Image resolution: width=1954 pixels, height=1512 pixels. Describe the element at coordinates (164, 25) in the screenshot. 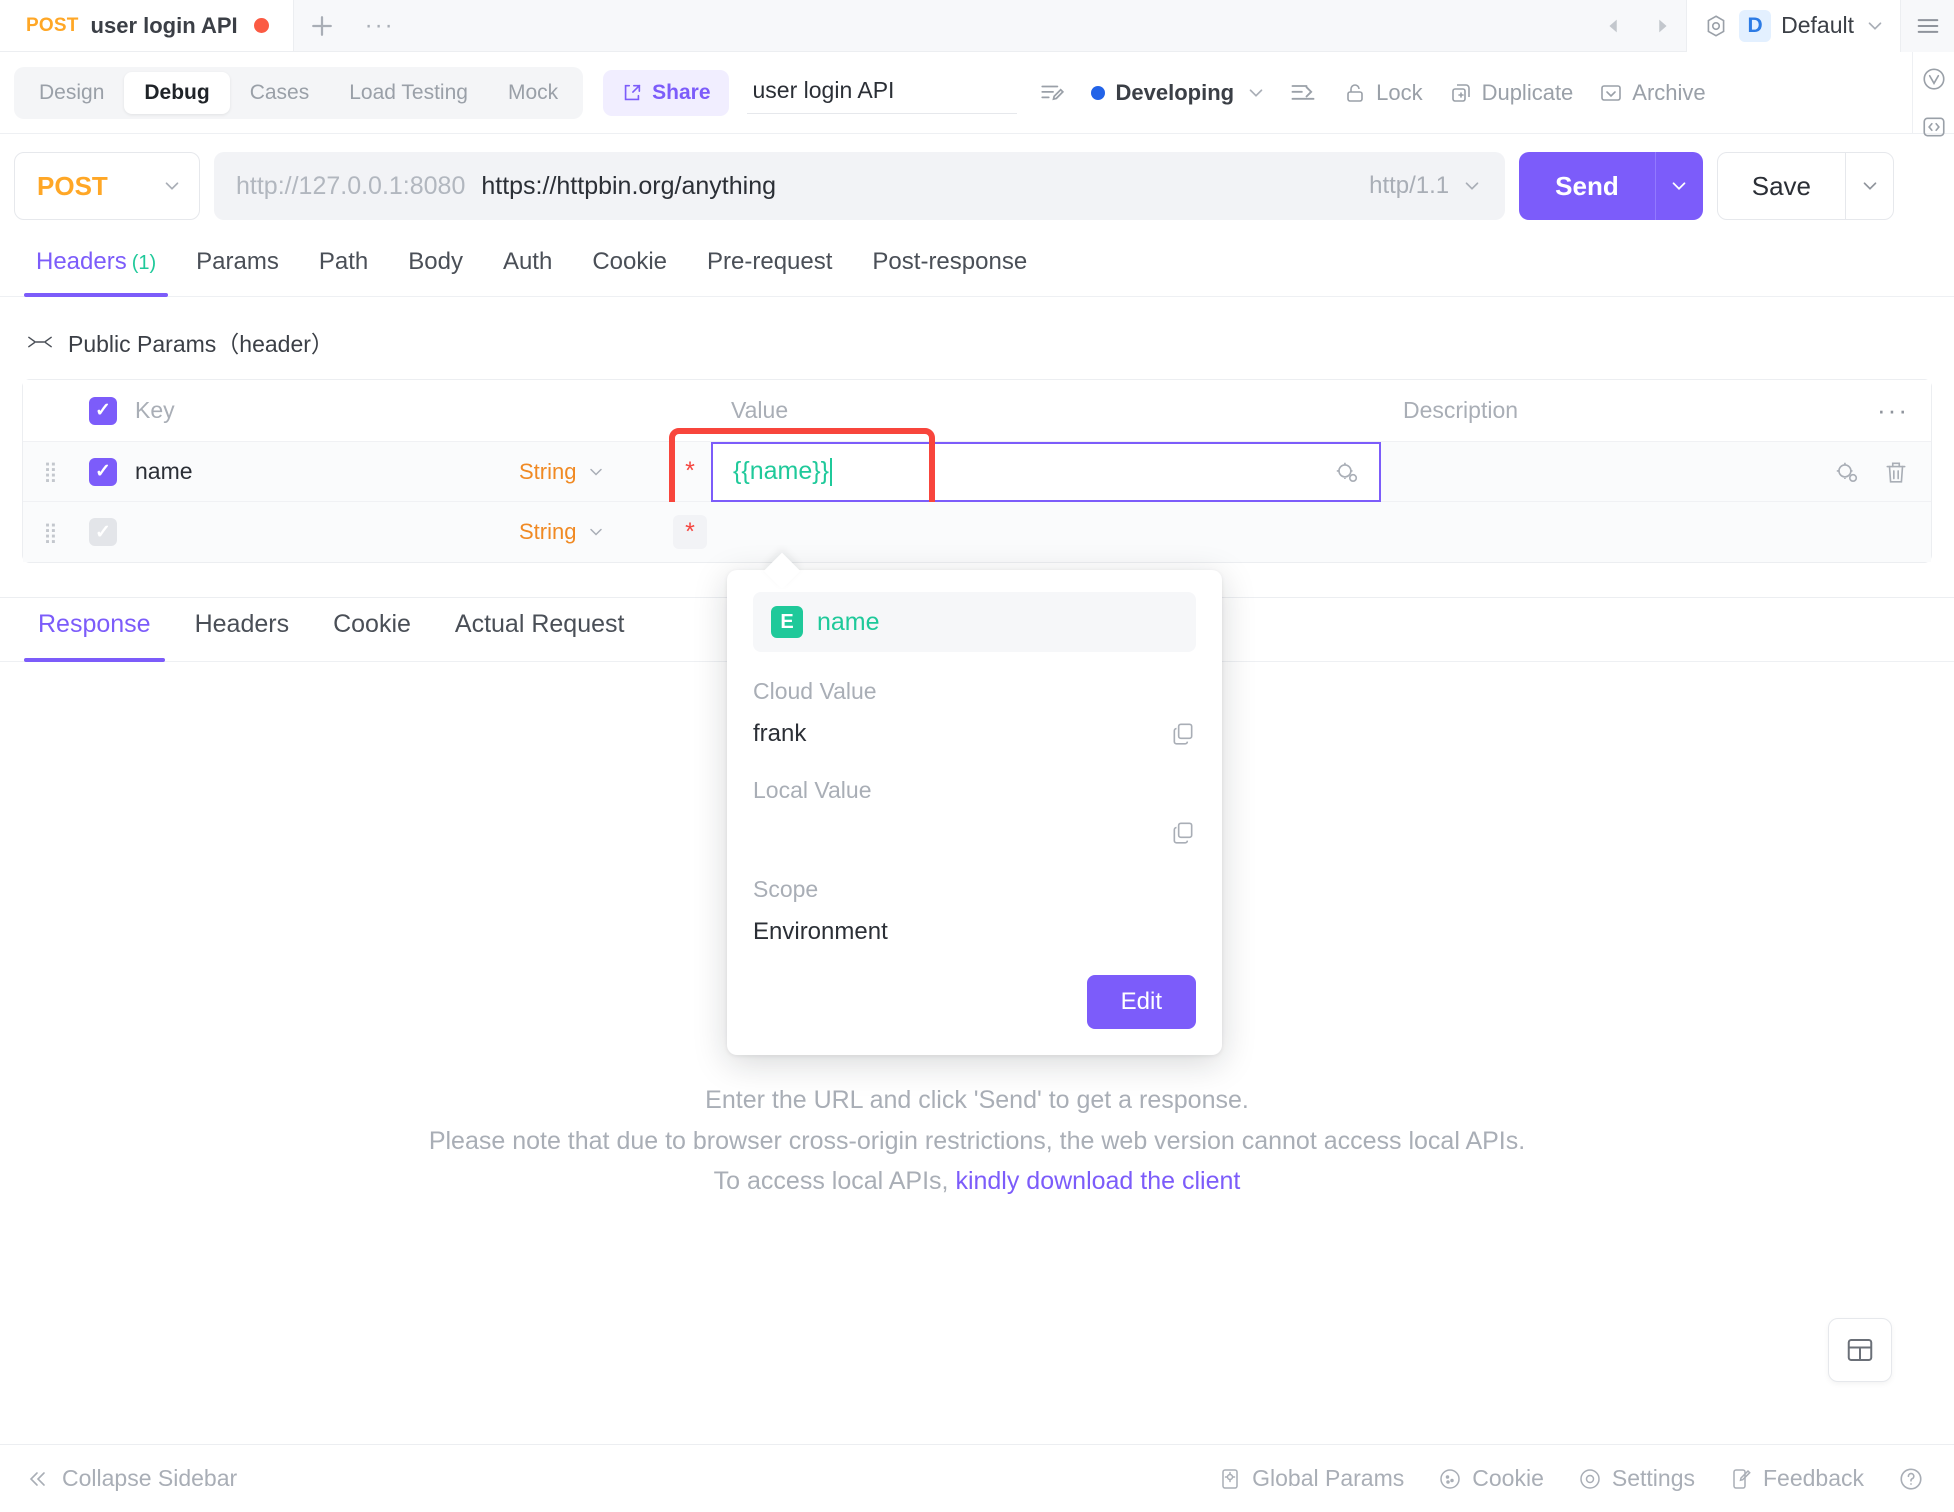

I see `tab-title-label: user login API` at that location.